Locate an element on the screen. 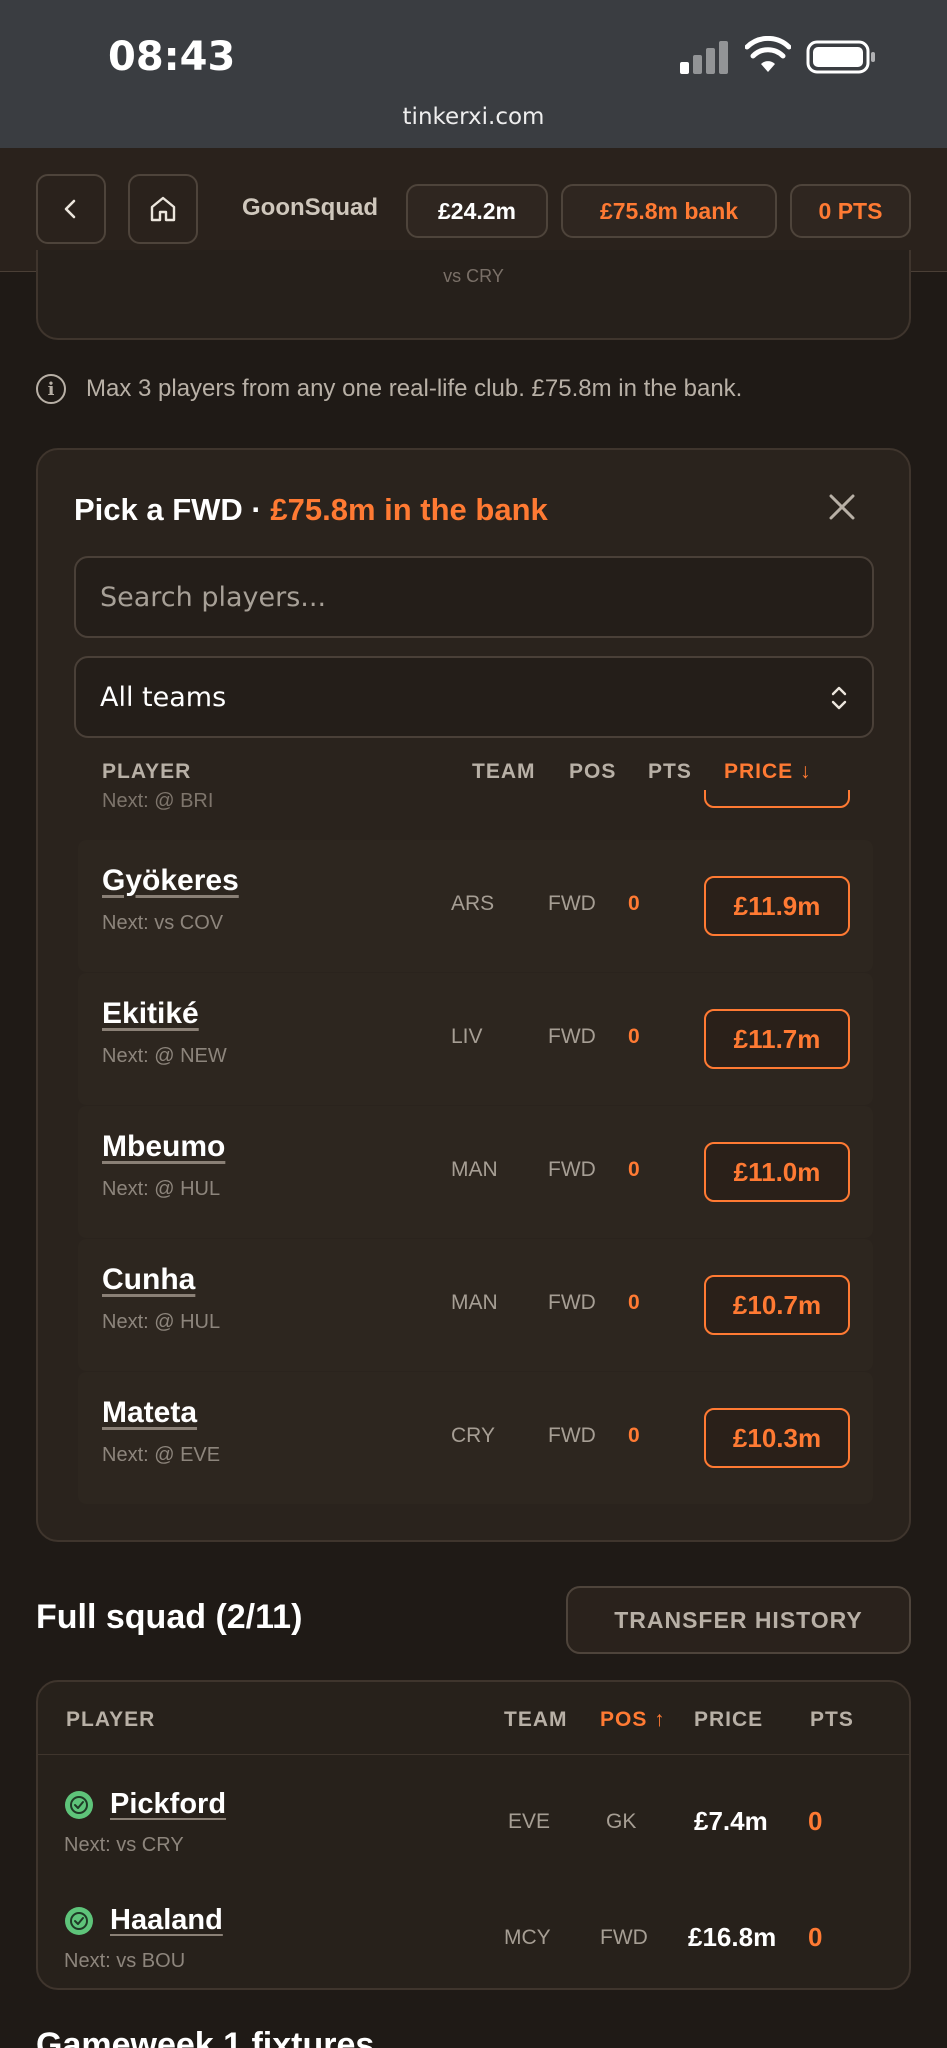 This screenshot has width=947, height=2048. squad-column-pts: PTS is located at coordinates (832, 1720).